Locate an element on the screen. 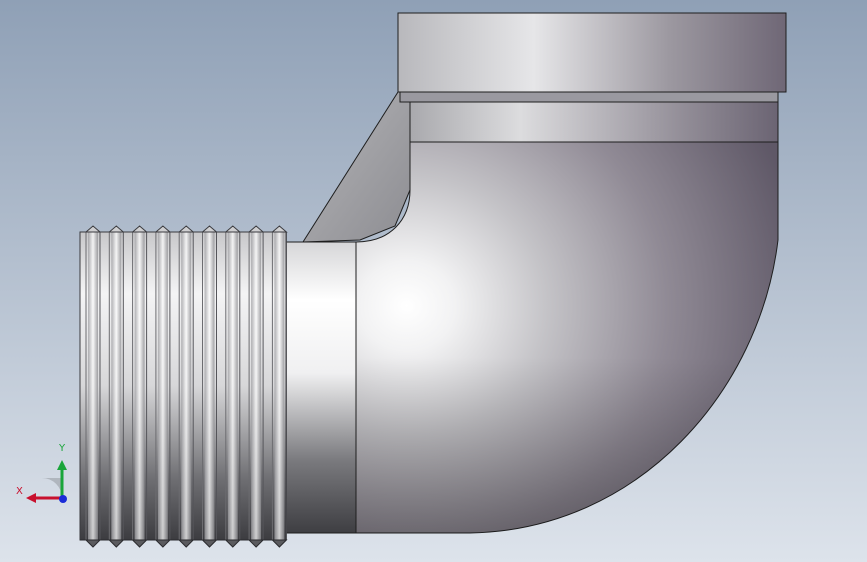  x-axis-label: X is located at coordinates (19, 491).